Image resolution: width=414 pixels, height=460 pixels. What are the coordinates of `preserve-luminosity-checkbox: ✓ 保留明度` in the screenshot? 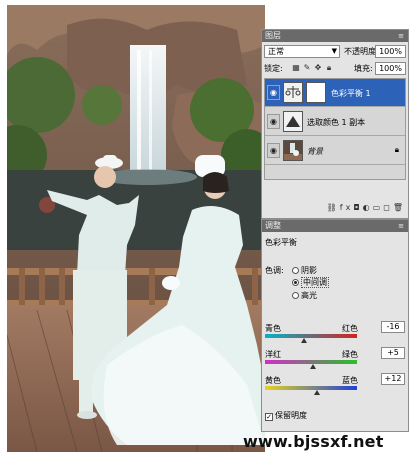 It's located at (286, 415).